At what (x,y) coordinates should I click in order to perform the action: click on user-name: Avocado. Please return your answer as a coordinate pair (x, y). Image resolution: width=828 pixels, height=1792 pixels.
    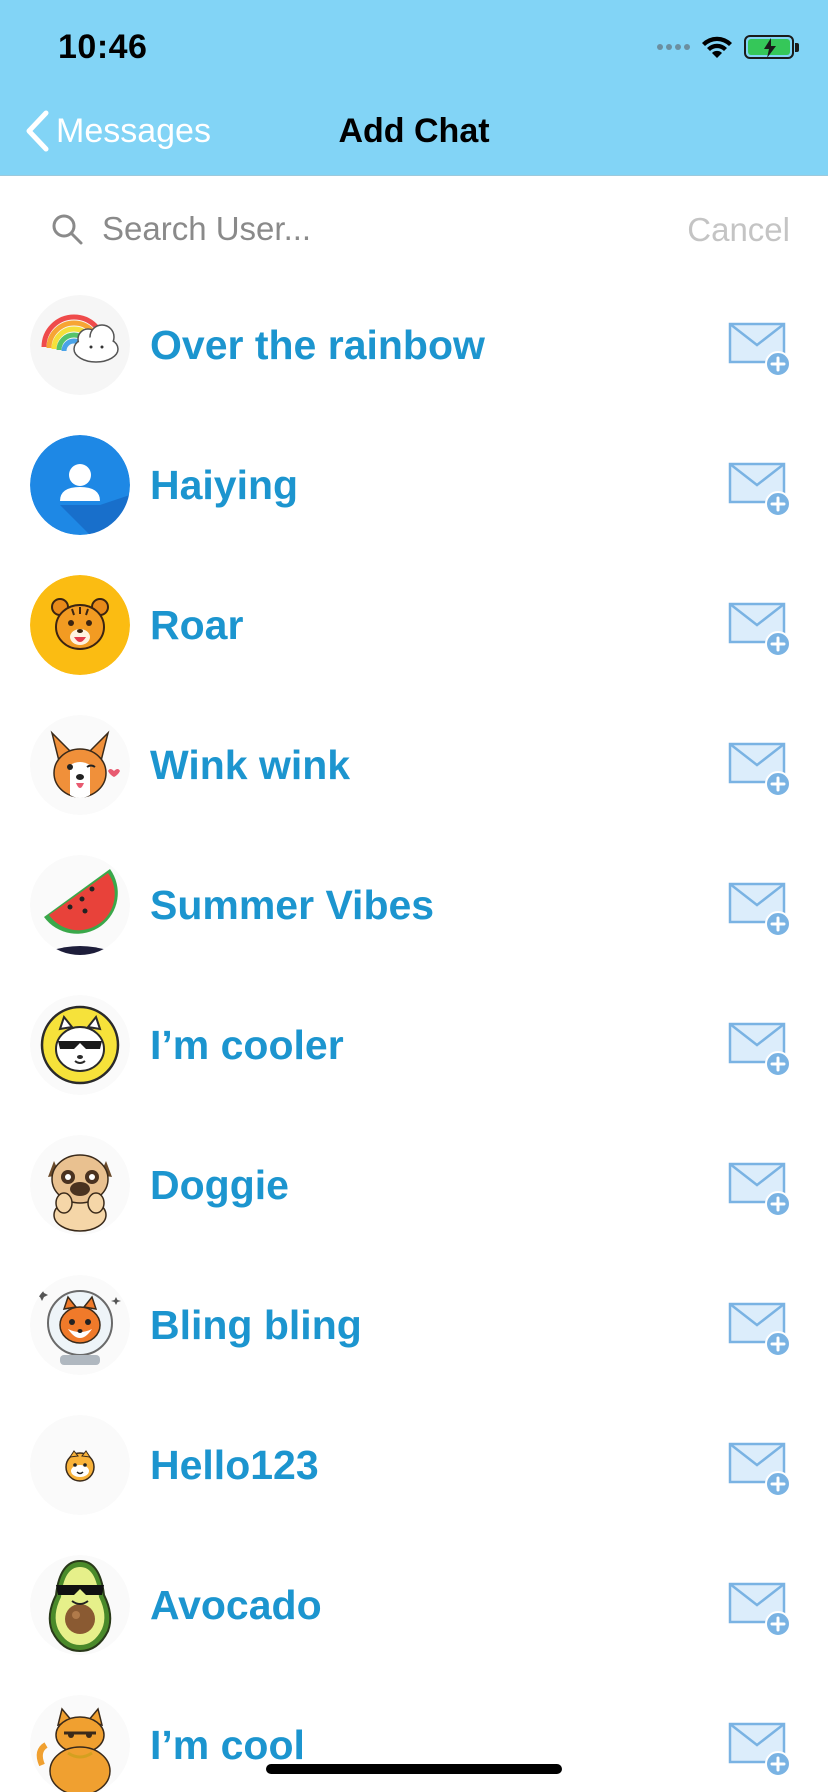
    Looking at the image, I should click on (236, 1605).